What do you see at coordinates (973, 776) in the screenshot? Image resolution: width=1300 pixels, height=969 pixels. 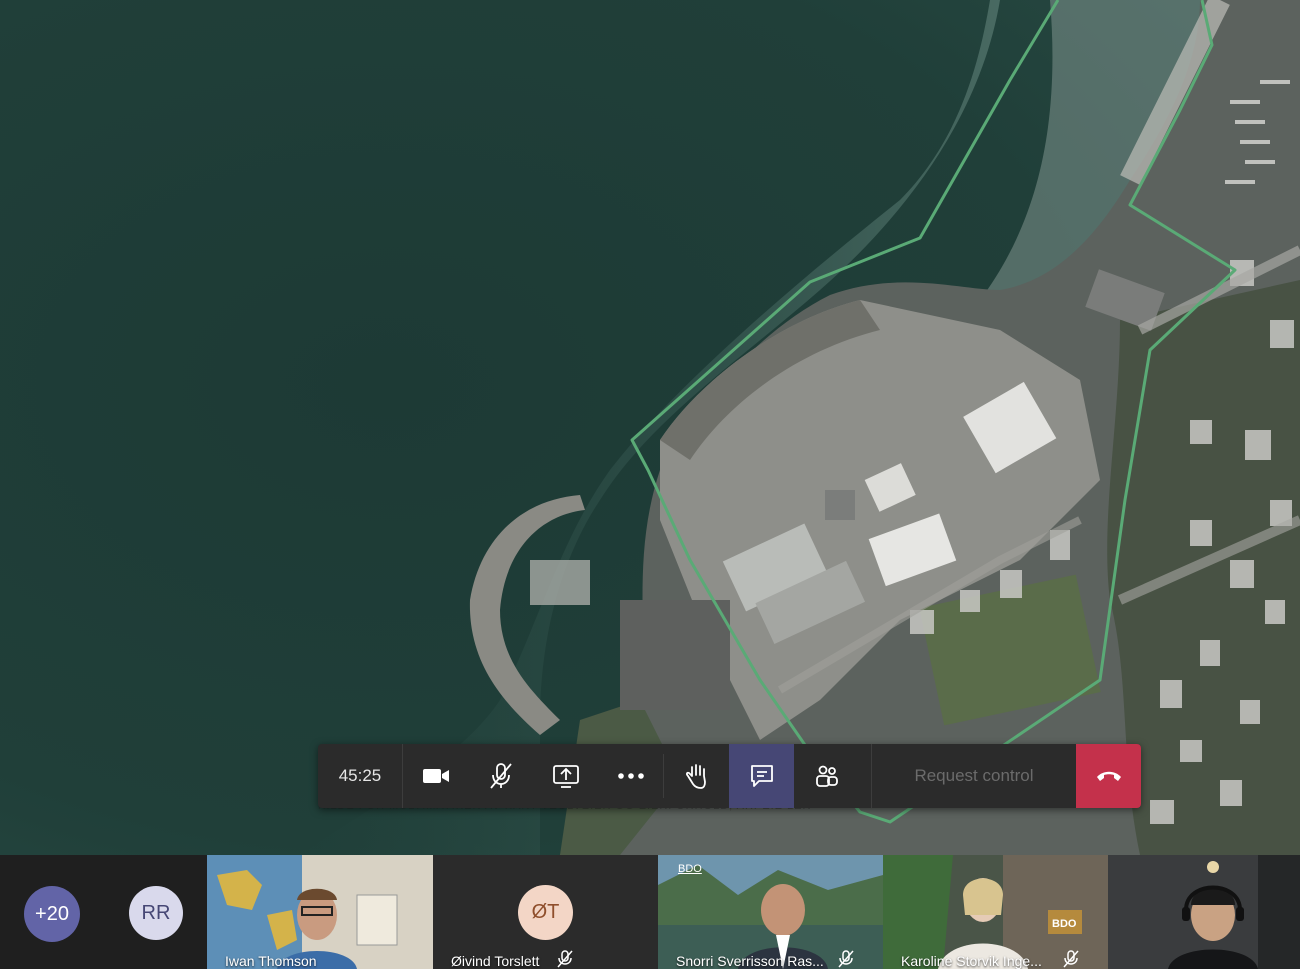 I see `request-control-button: Request control` at bounding box center [973, 776].